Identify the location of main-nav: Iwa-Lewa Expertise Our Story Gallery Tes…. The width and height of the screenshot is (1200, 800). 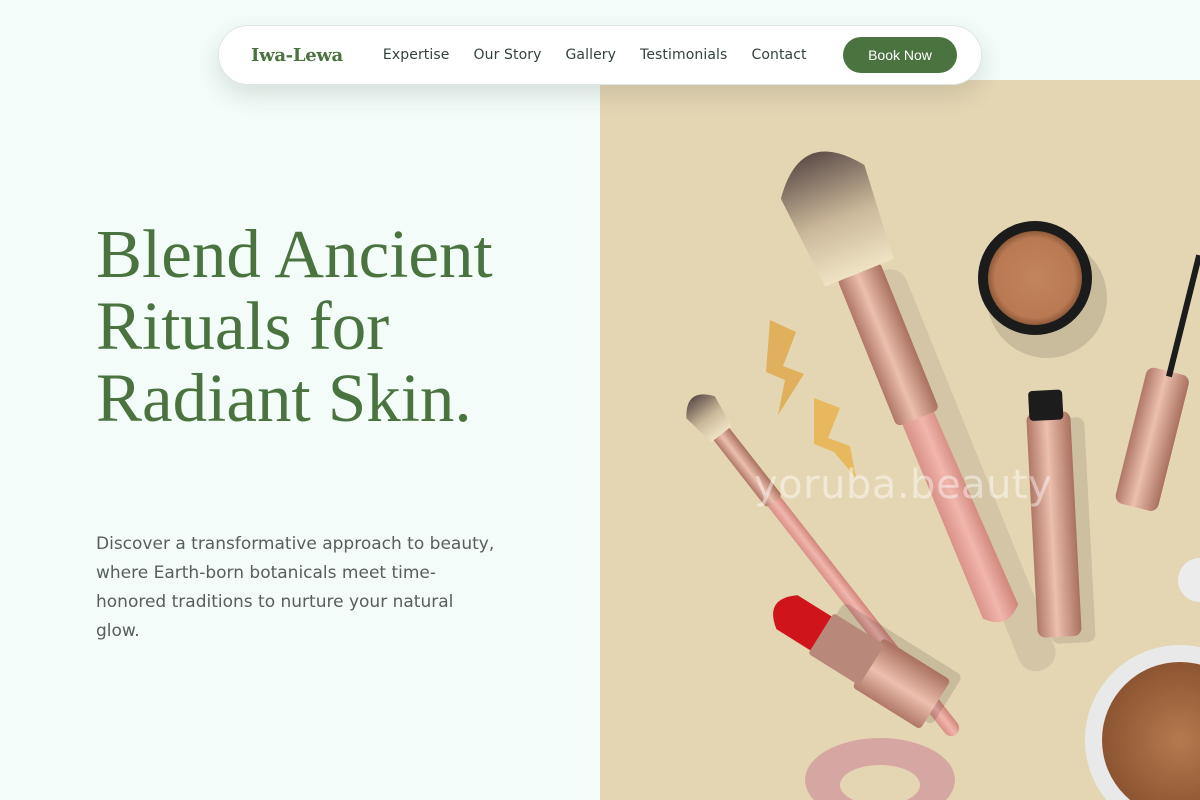
(600, 55).